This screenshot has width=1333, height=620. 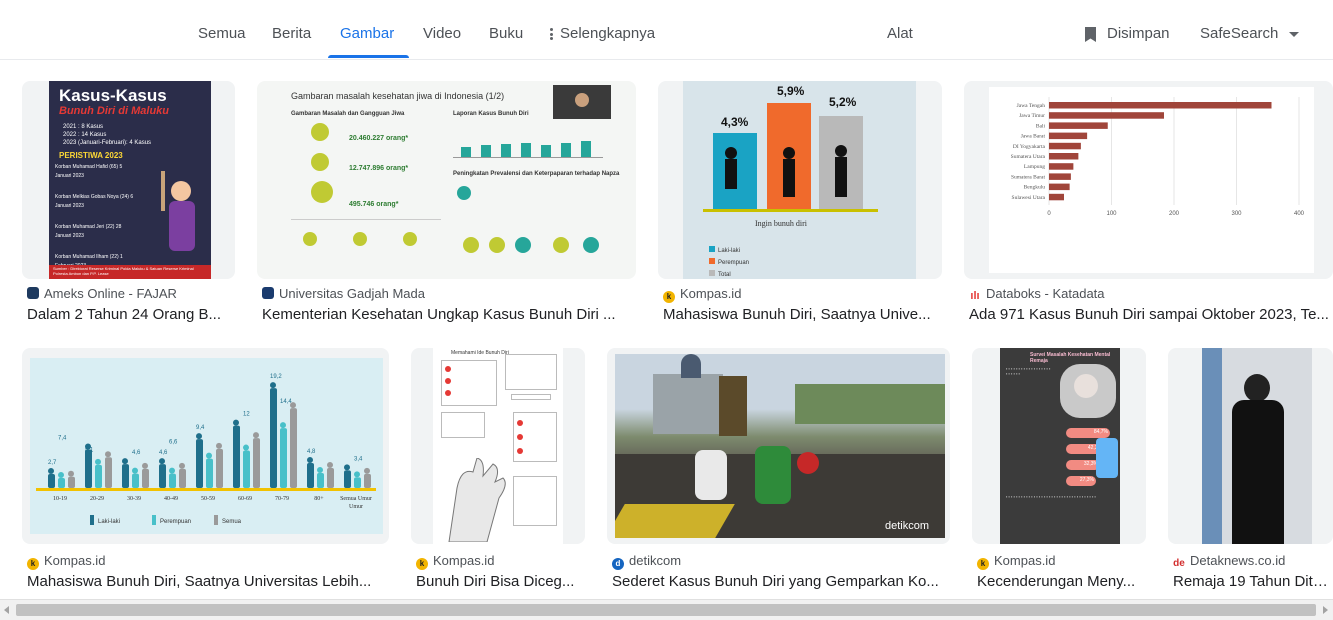 I want to click on tab-berita: Berita, so click(x=291, y=33).